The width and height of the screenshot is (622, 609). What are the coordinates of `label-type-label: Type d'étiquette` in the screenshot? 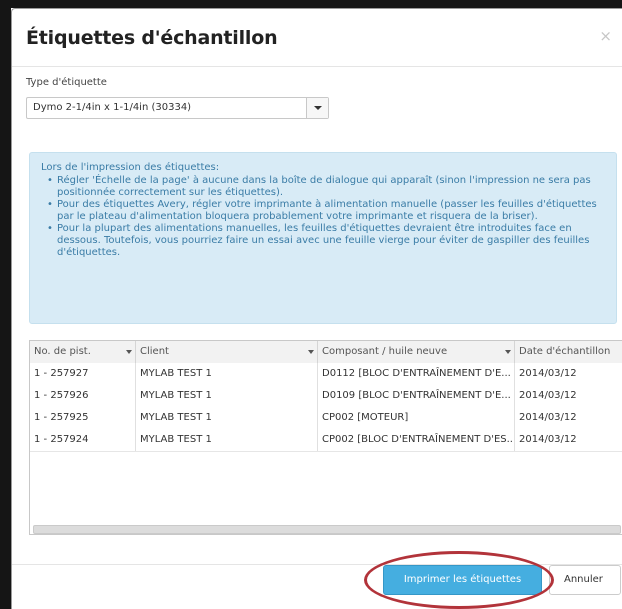 It's located at (66, 82).